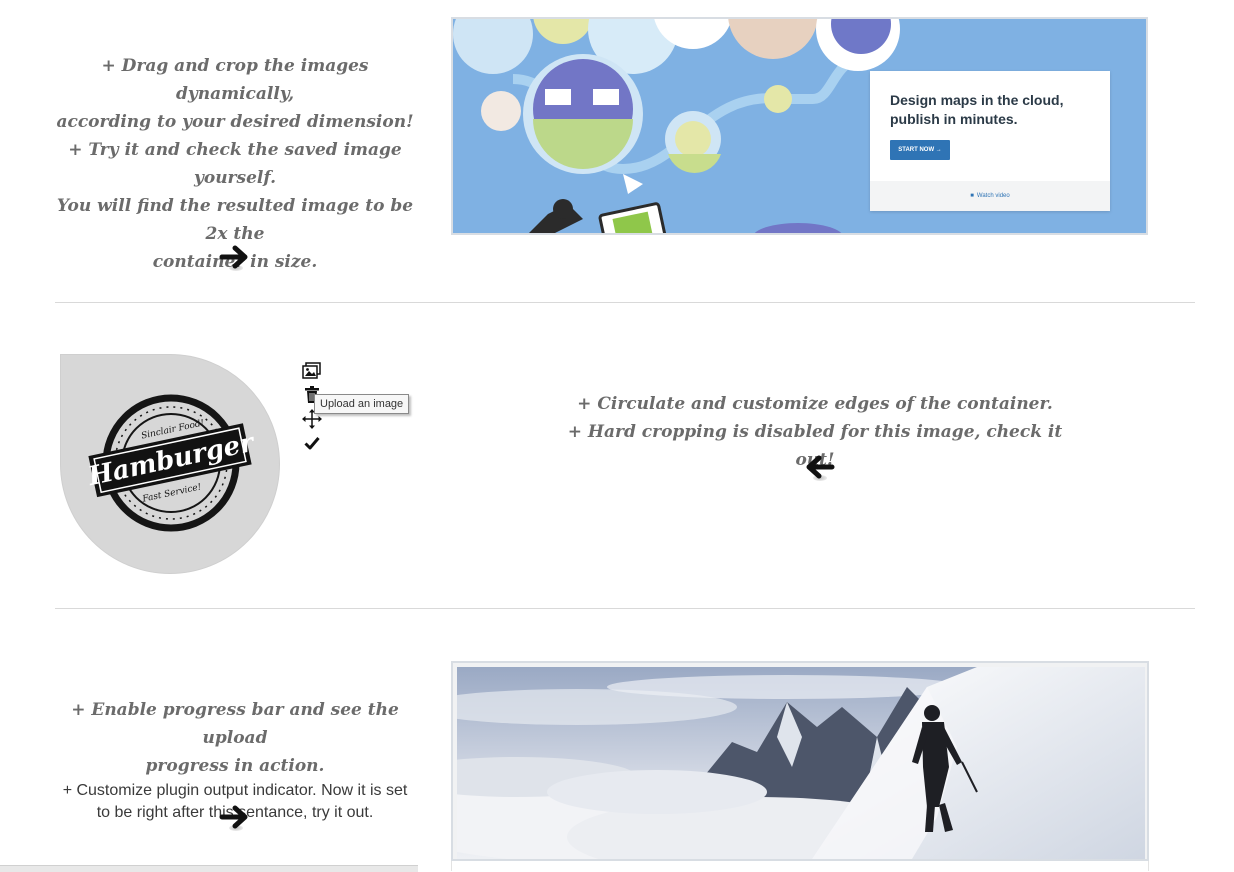 Image resolution: width=1234 pixels, height=872 pixels. I want to click on watch-video-label: Watch video, so click(993, 196).